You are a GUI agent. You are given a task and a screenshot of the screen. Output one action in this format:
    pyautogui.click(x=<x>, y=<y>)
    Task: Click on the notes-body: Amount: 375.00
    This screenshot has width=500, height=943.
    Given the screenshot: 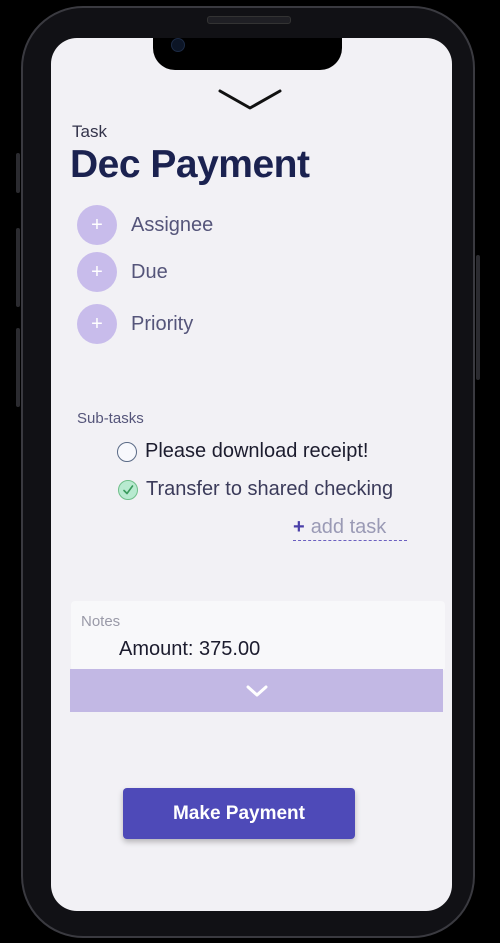 What is the action you would take?
    pyautogui.click(x=189, y=649)
    